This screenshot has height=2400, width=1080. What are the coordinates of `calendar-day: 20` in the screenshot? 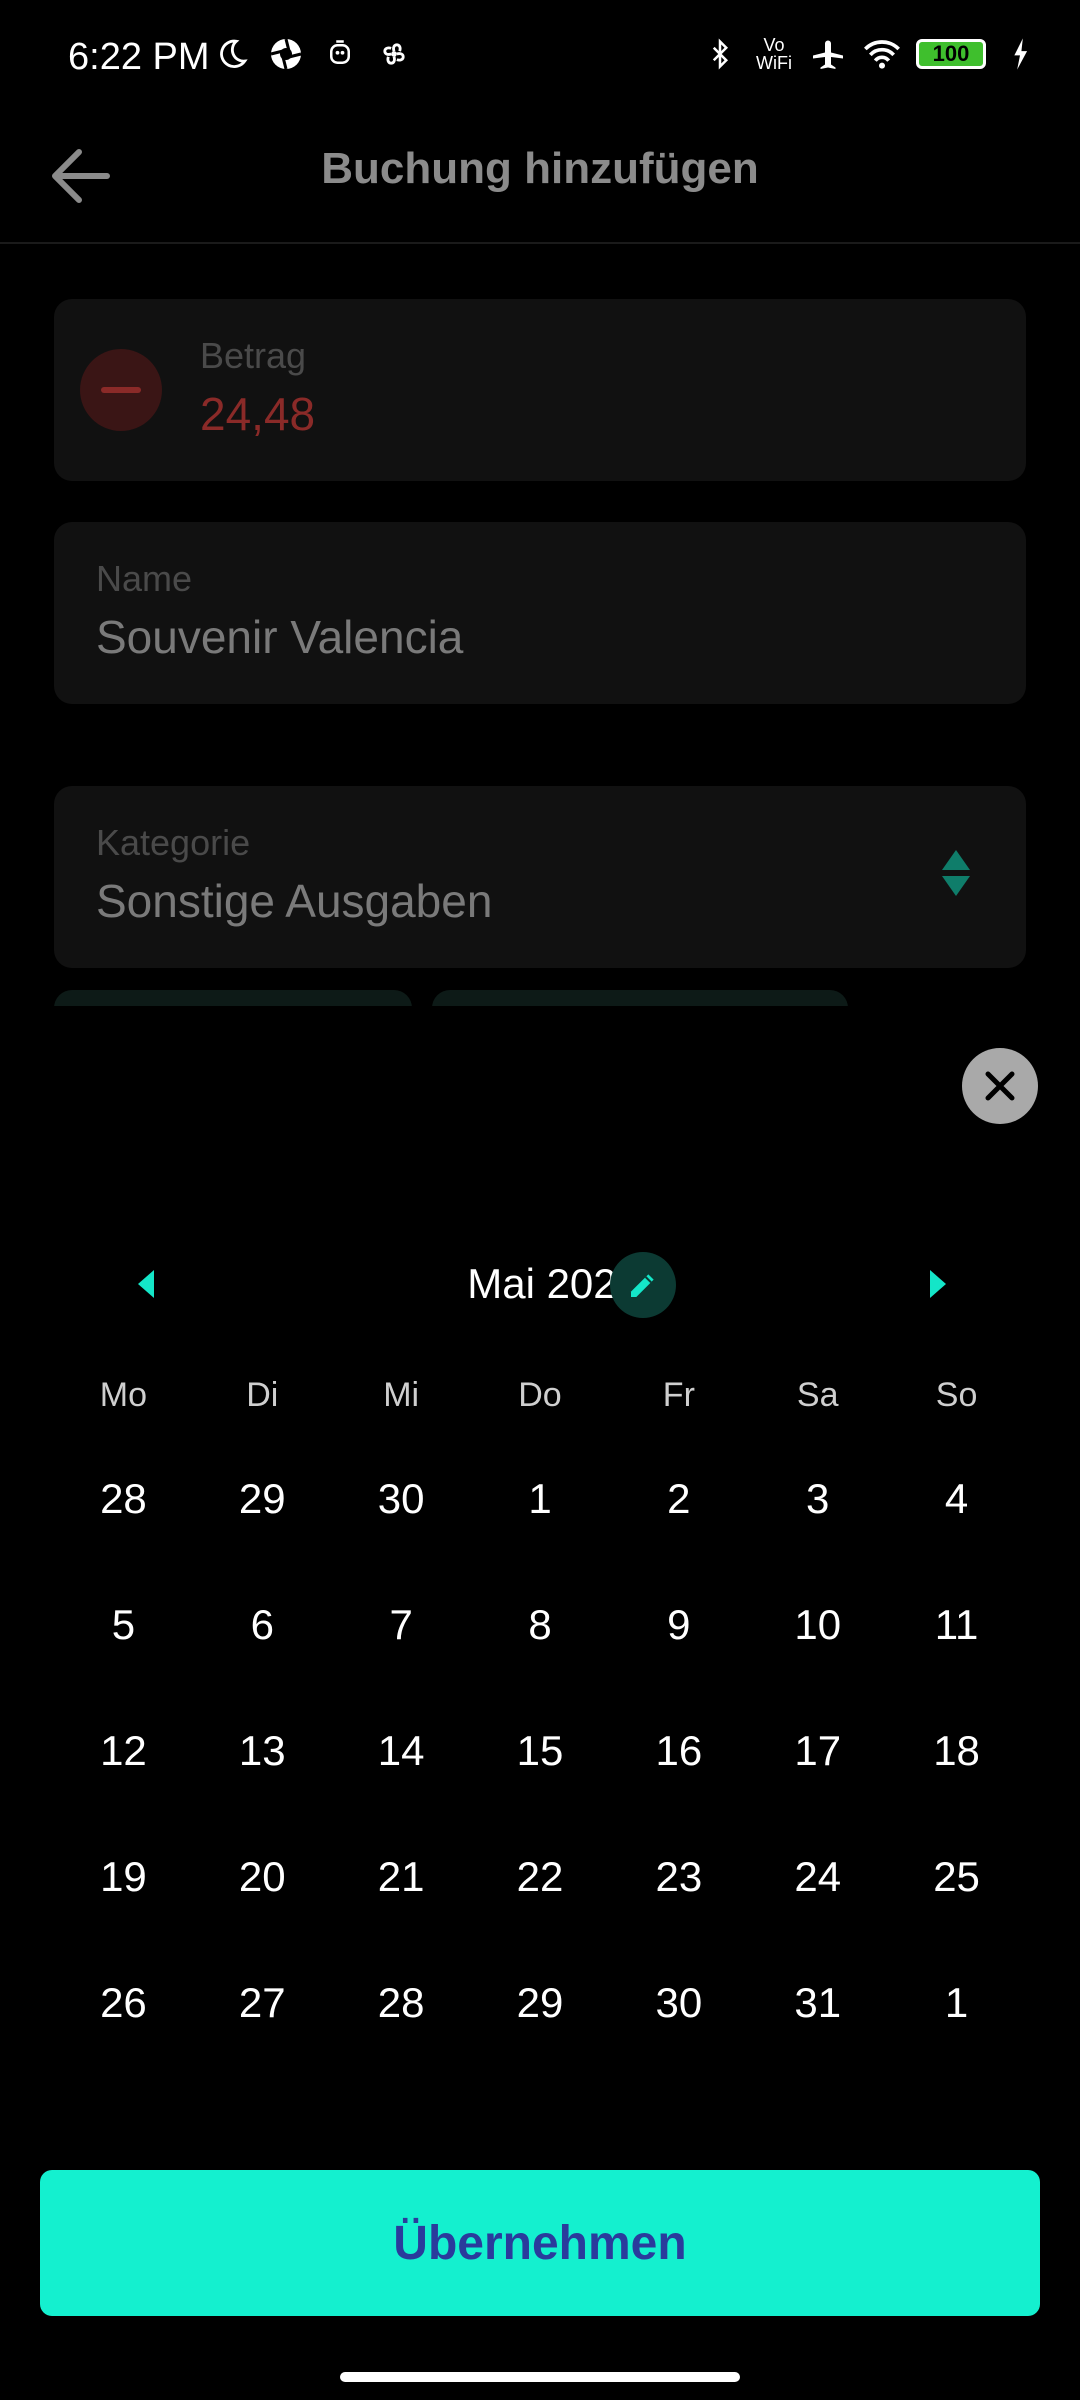 It's located at (262, 1877).